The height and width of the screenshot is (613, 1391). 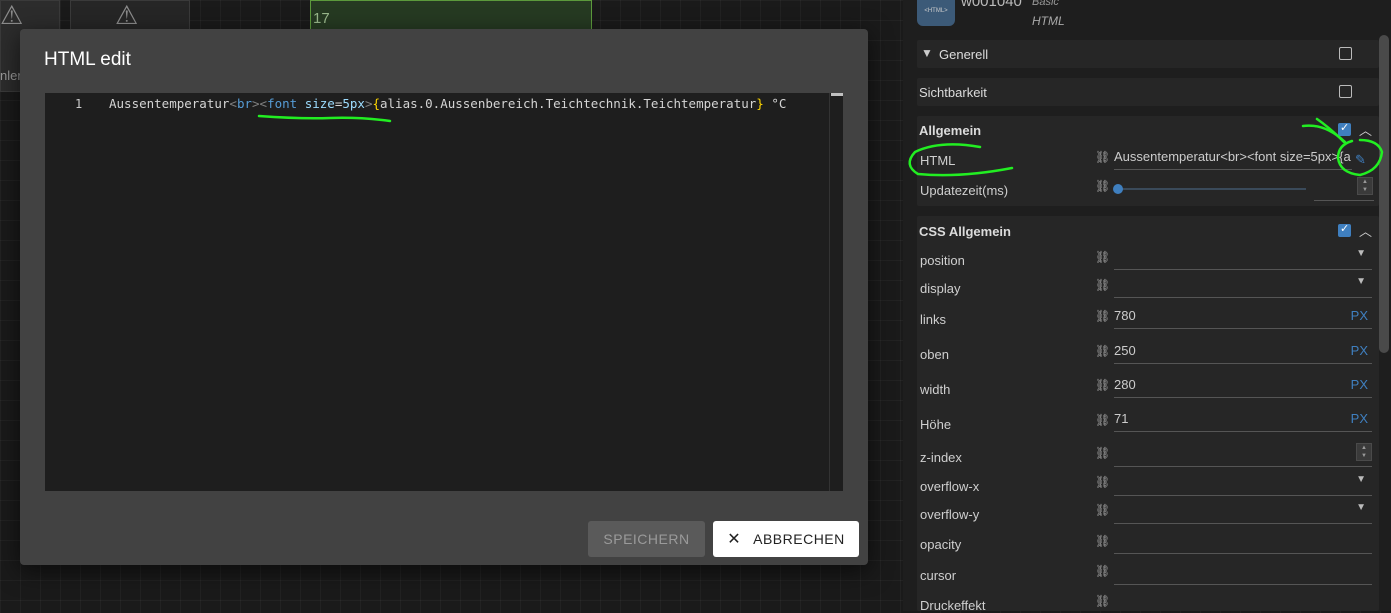 What do you see at coordinates (760, 103) in the screenshot?
I see `code-brace: }` at bounding box center [760, 103].